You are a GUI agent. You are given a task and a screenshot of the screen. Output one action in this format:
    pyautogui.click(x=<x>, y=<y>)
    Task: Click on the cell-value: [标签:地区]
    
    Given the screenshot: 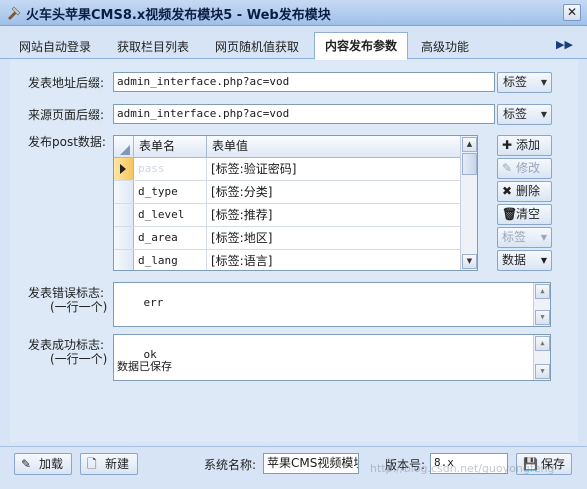 What is the action you would take?
    pyautogui.click(x=334, y=238)
    